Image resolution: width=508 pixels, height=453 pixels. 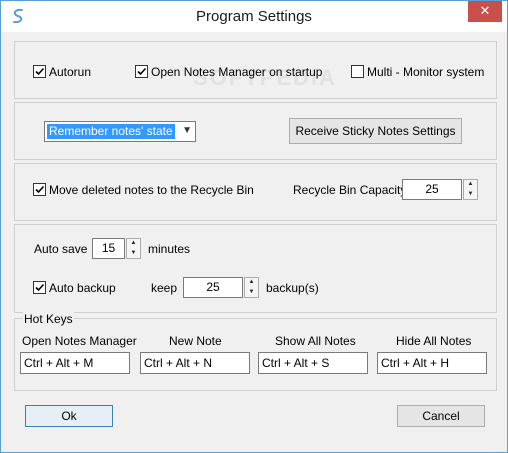 I want to click on recycle-capacity-spinner: ▲ ▼, so click(x=470, y=189).